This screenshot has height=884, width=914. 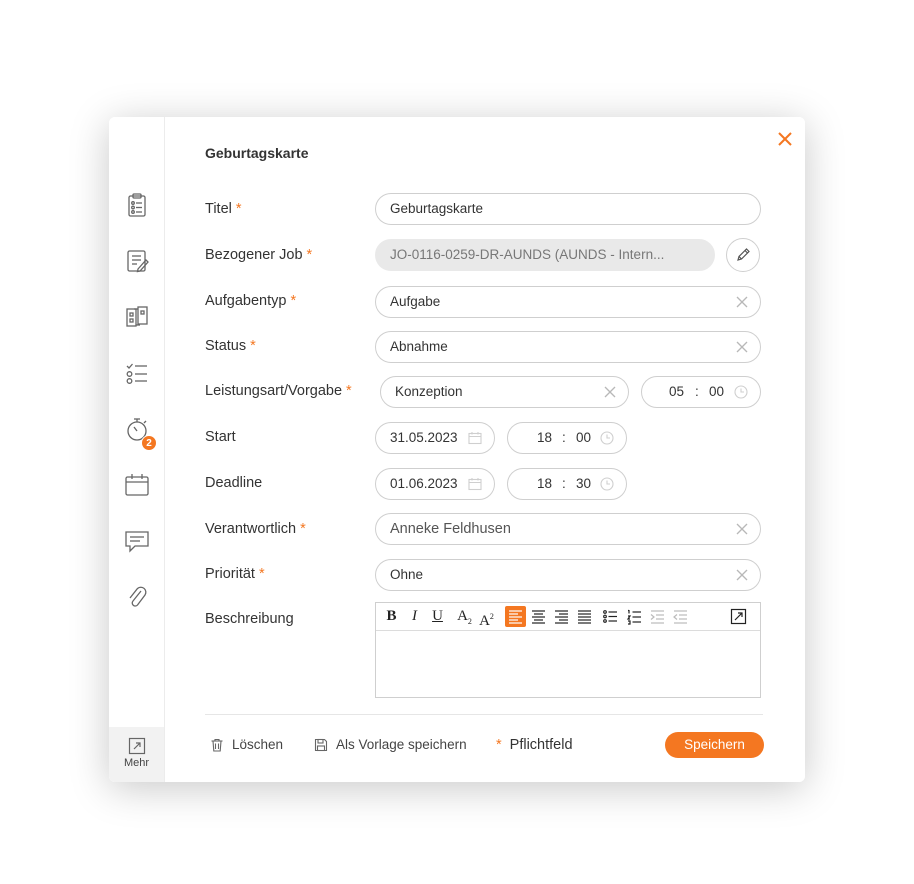 I want to click on fullscreen-icon, so click(x=738, y=616).